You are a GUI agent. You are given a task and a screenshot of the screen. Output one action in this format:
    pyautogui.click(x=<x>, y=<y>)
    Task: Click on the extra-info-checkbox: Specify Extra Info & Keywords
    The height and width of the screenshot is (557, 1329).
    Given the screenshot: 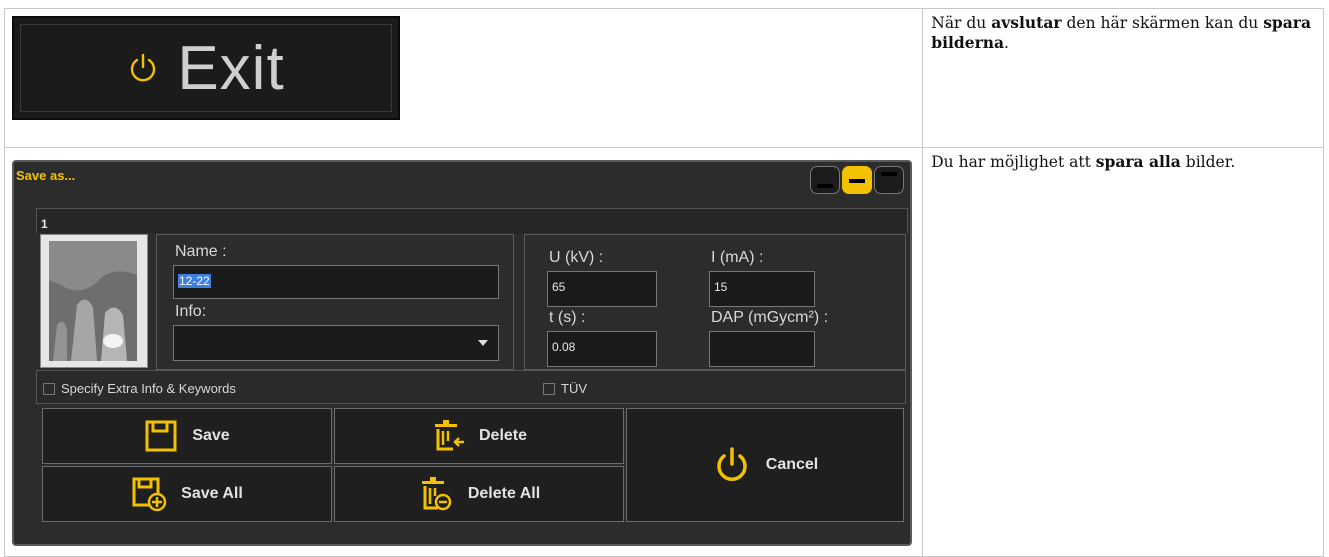 What is the action you would take?
    pyautogui.click(x=139, y=388)
    